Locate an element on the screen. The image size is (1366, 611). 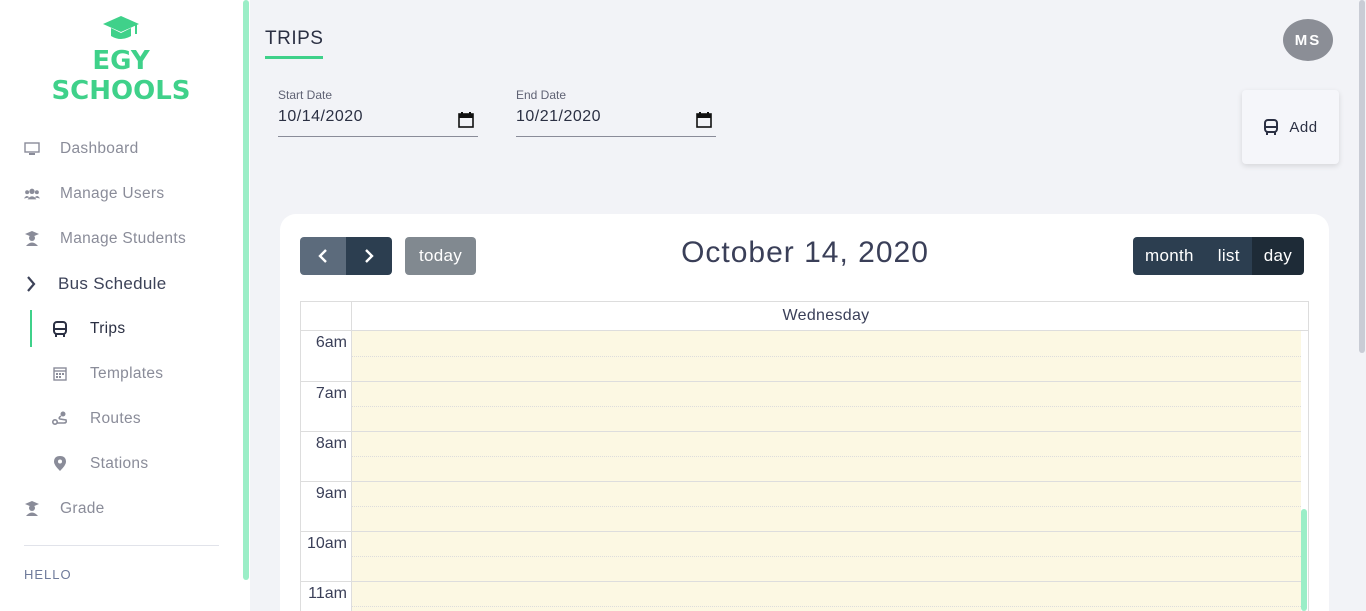
time-slot: 11am is located at coordinates (804, 593).